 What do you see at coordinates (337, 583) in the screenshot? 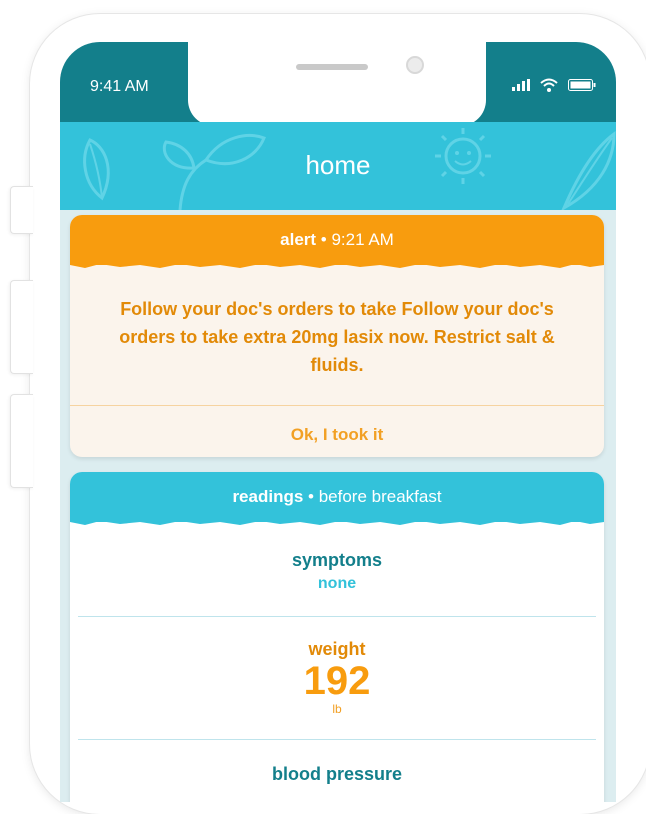
I see `symptoms-value: none` at bounding box center [337, 583].